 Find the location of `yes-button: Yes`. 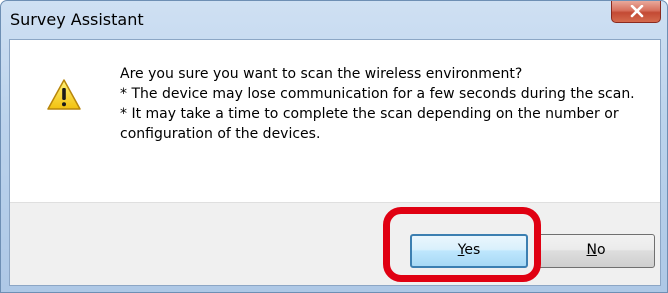

yes-button: Yes is located at coordinates (469, 251).